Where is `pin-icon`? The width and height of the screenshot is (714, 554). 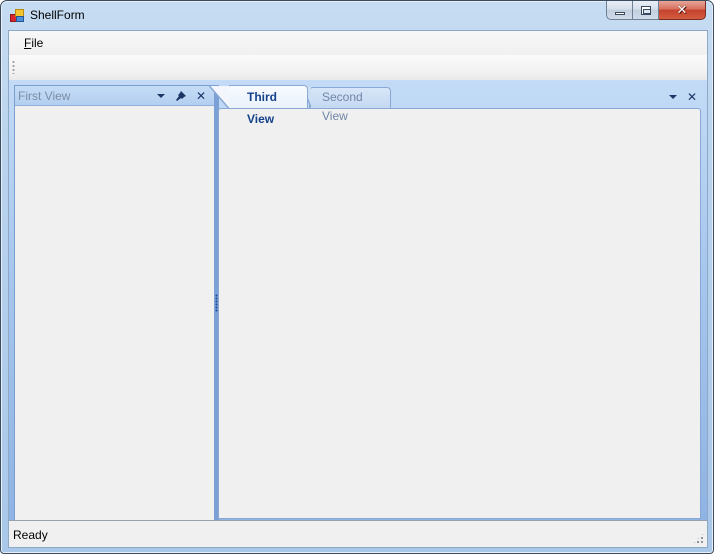
pin-icon is located at coordinates (181, 95).